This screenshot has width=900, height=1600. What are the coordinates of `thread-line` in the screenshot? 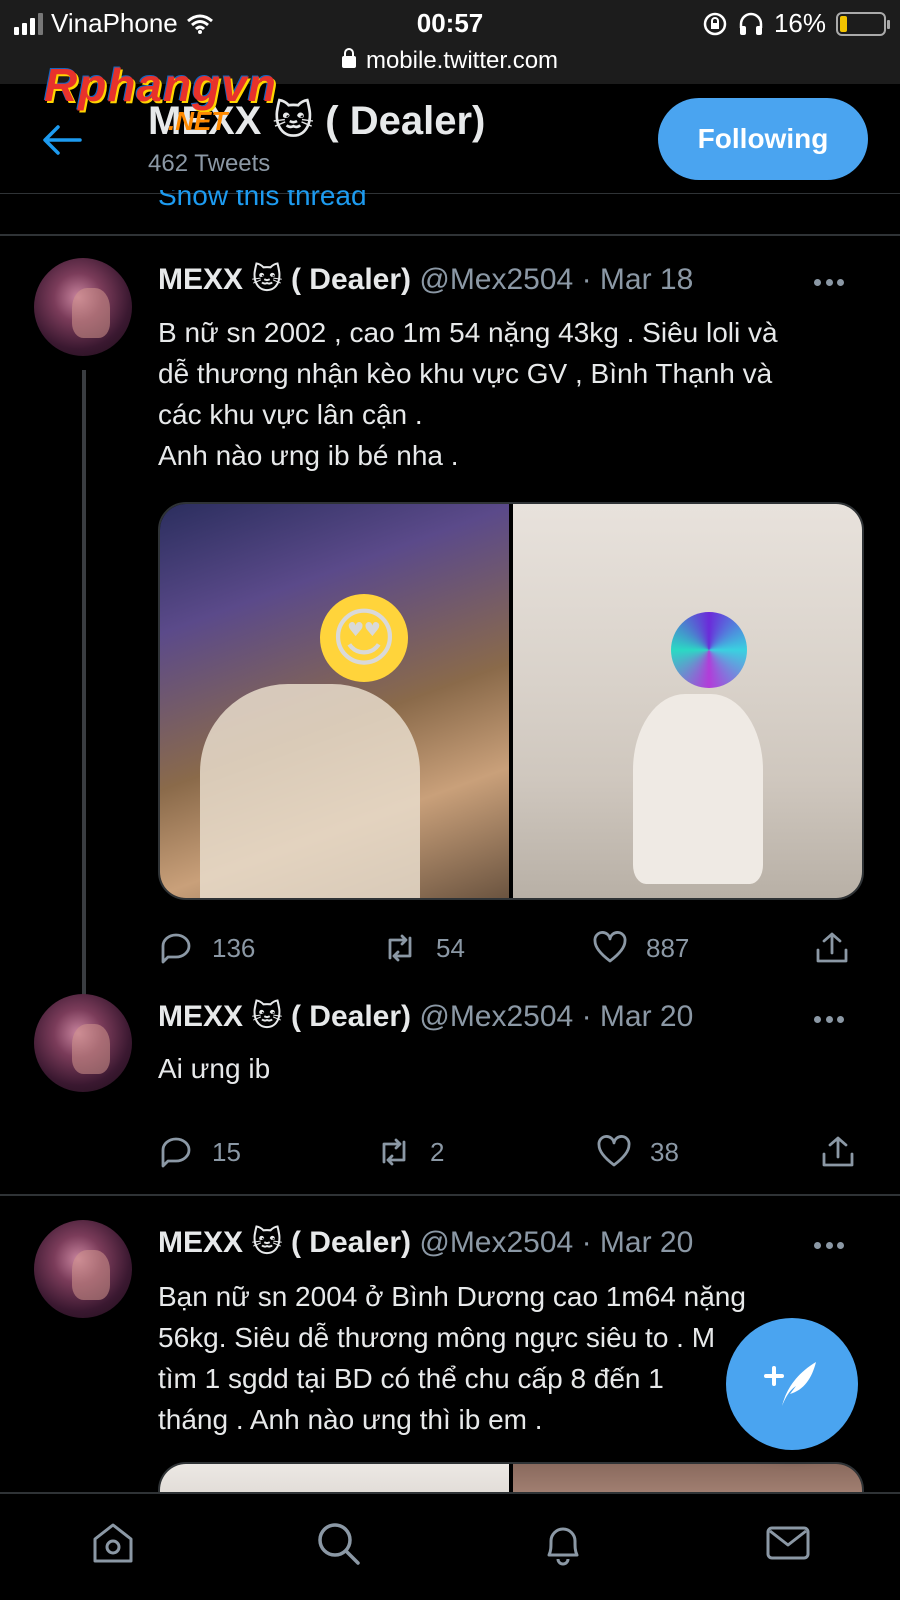 It's located at (84, 688).